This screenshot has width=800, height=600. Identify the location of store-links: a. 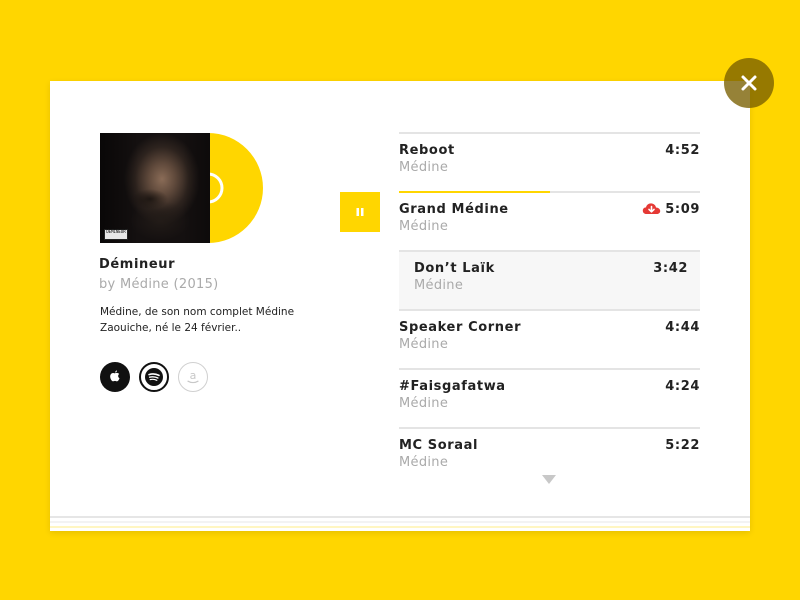
(154, 377).